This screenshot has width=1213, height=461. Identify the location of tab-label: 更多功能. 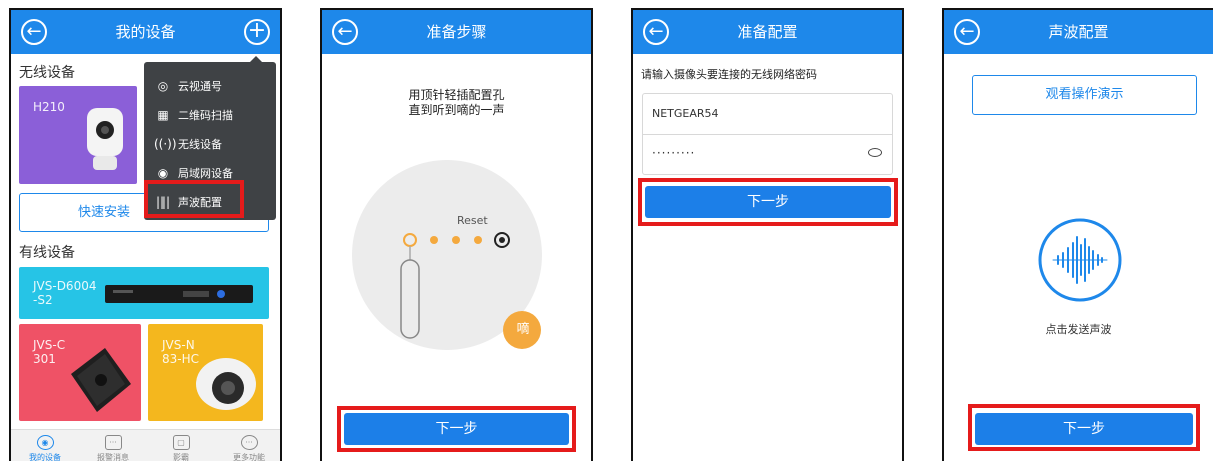
(249, 457).